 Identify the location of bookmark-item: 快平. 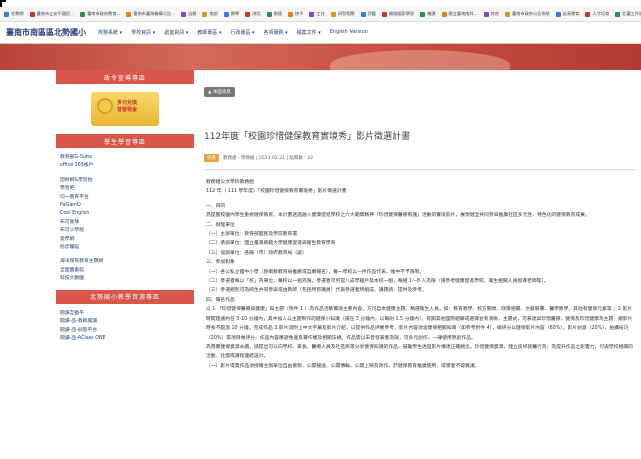
(295, 14).